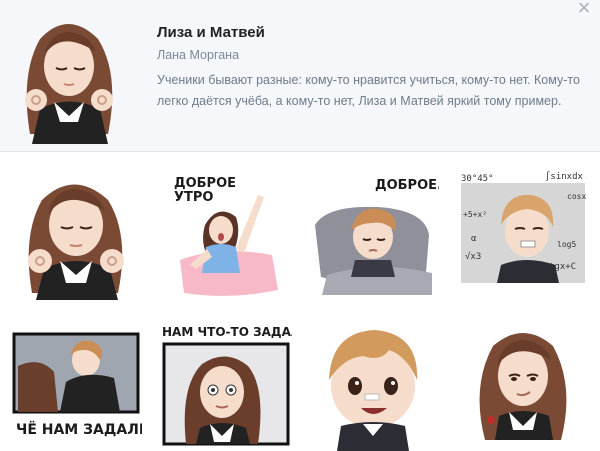 This screenshot has height=451, width=600. I want to click on sticker-what-homework: ЧЁ НАМ ЗАДАЛИ?, so click(76, 383).